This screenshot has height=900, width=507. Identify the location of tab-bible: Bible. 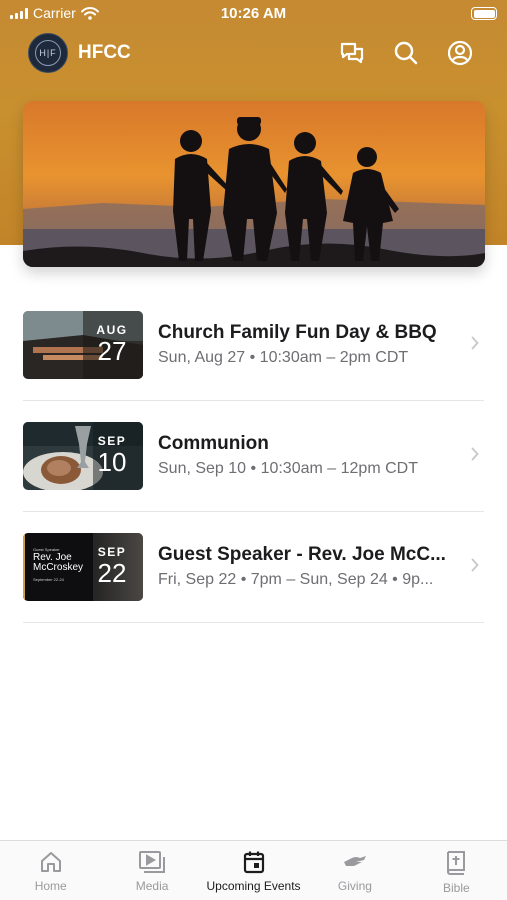
(456, 870).